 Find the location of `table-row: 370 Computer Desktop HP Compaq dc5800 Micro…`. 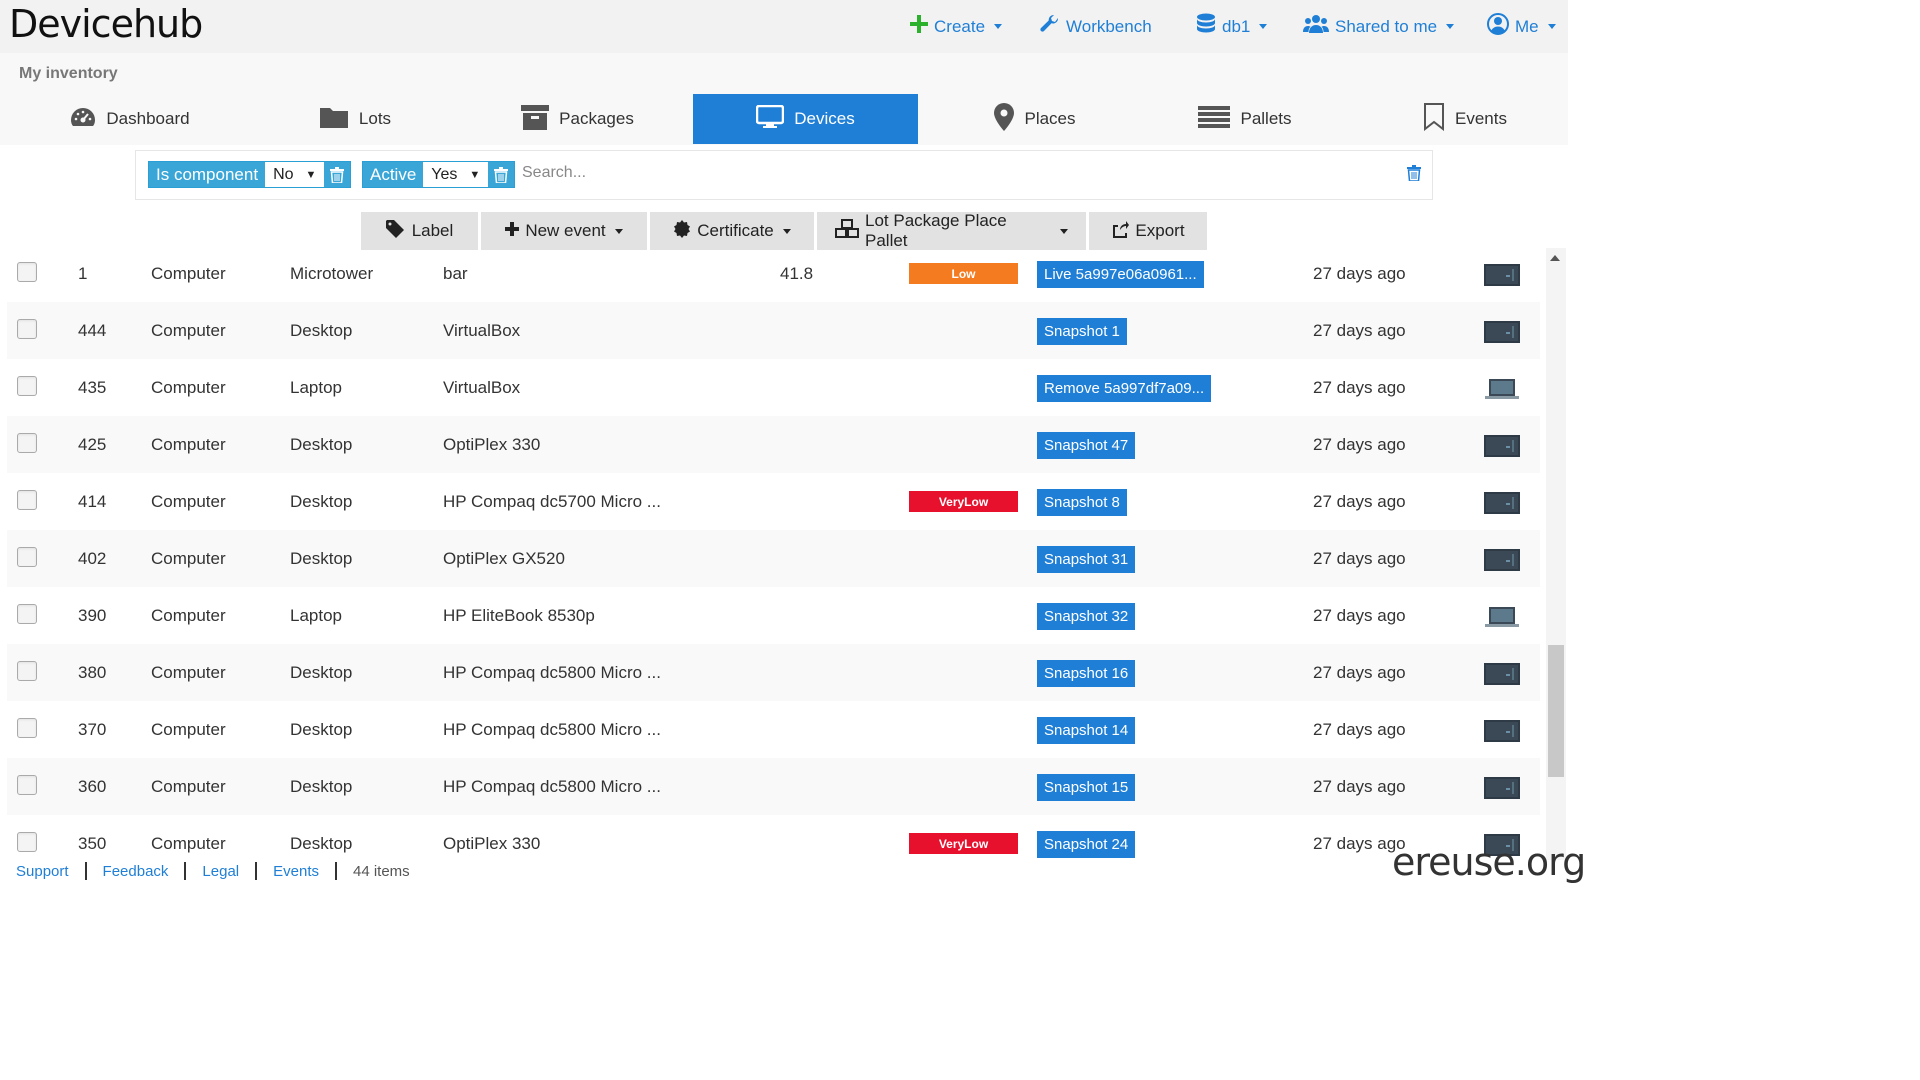

table-row: 370 Computer Desktop HP Compaq dc5800 Micro… is located at coordinates (773, 729).